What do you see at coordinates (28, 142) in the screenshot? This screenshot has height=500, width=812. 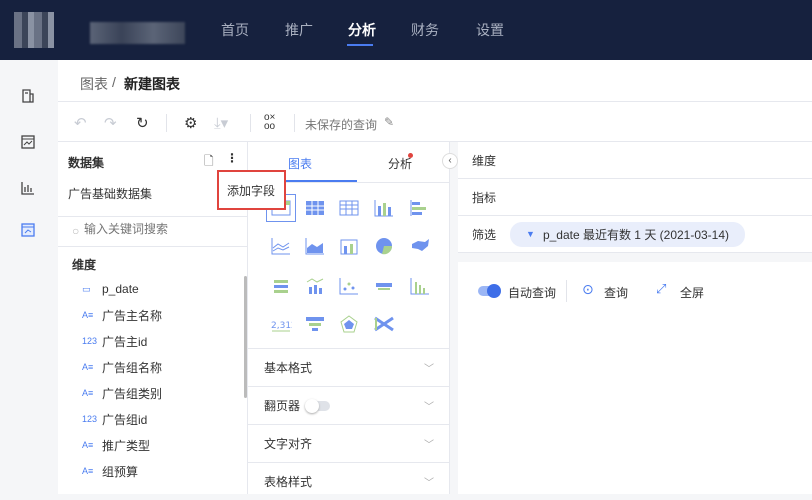 I see `dashboard-icon` at bounding box center [28, 142].